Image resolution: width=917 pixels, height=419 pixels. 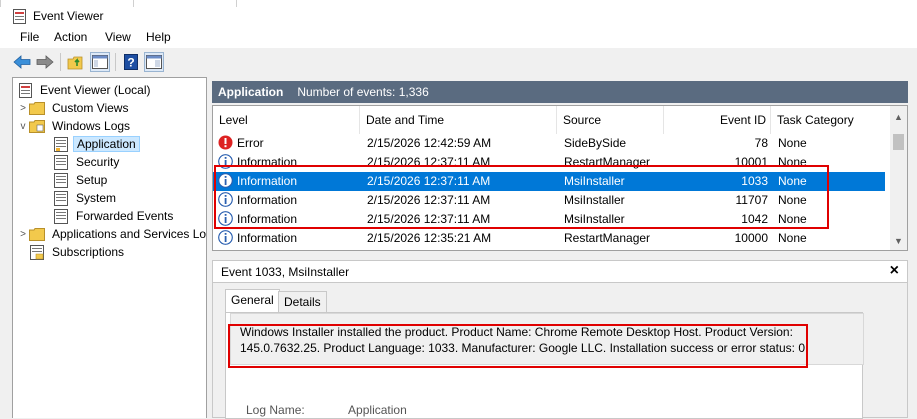 I want to click on subscriptions-icon, so click(x=37, y=252).